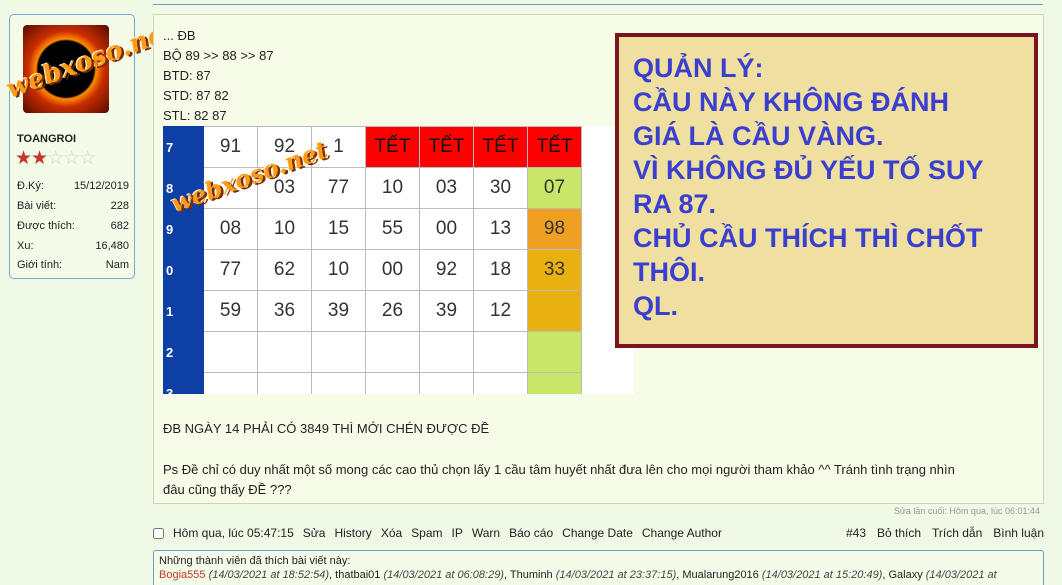 This screenshot has width=1062, height=585. I want to click on post-number-link: #43, so click(856, 533).